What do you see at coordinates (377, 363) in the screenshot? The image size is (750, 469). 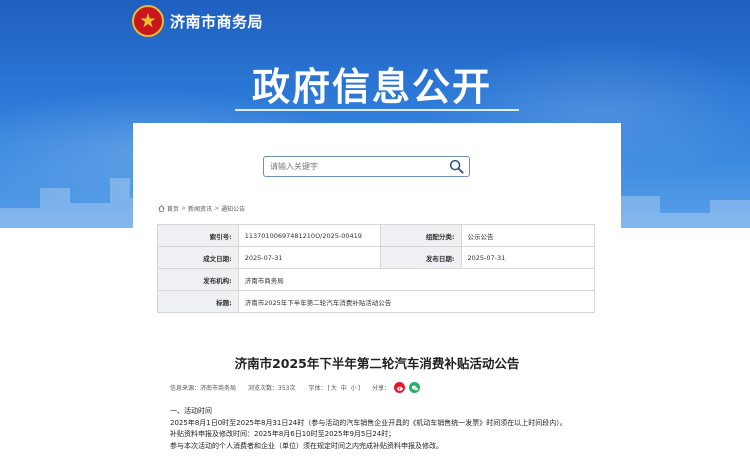 I see `article-title: 济南市2025年下半年第二轮汽车消费补贴活动公告` at bounding box center [377, 363].